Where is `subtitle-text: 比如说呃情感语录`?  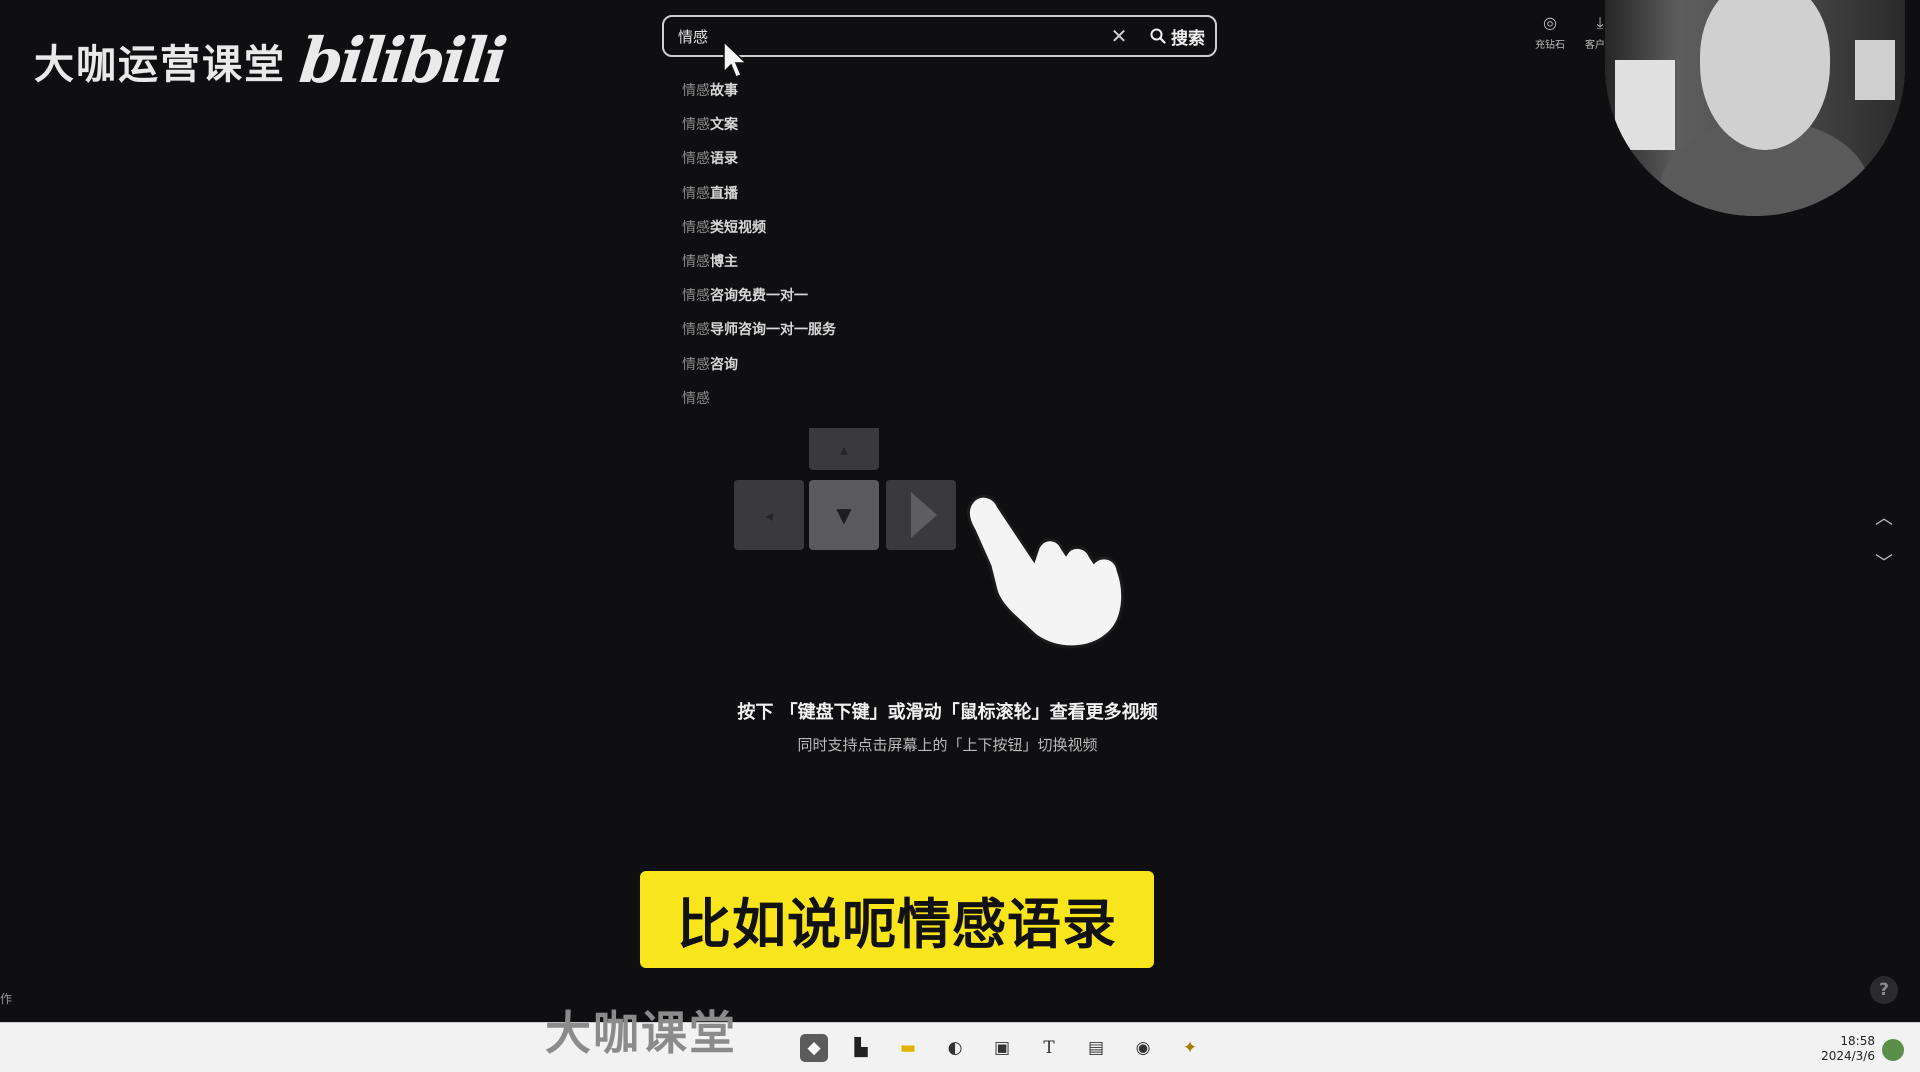 subtitle-text: 比如说呃情感语录 is located at coordinates (897, 924).